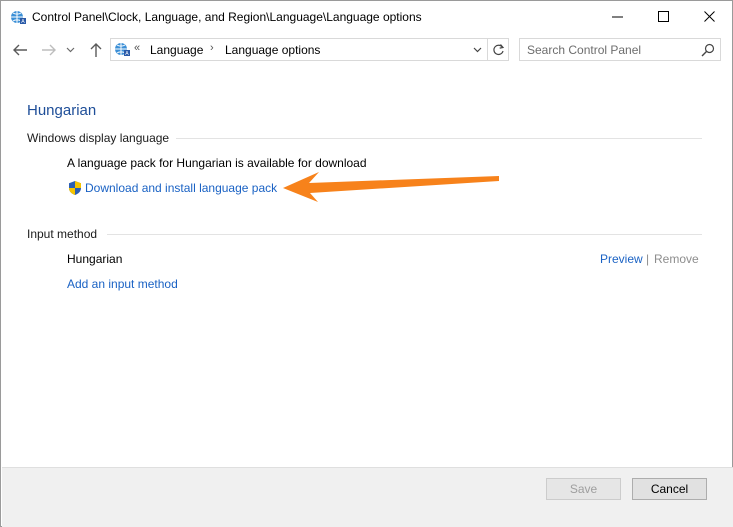 The image size is (733, 527). Describe the element at coordinates (176, 50) in the screenshot. I see `breadcrumb-language: Language` at that location.